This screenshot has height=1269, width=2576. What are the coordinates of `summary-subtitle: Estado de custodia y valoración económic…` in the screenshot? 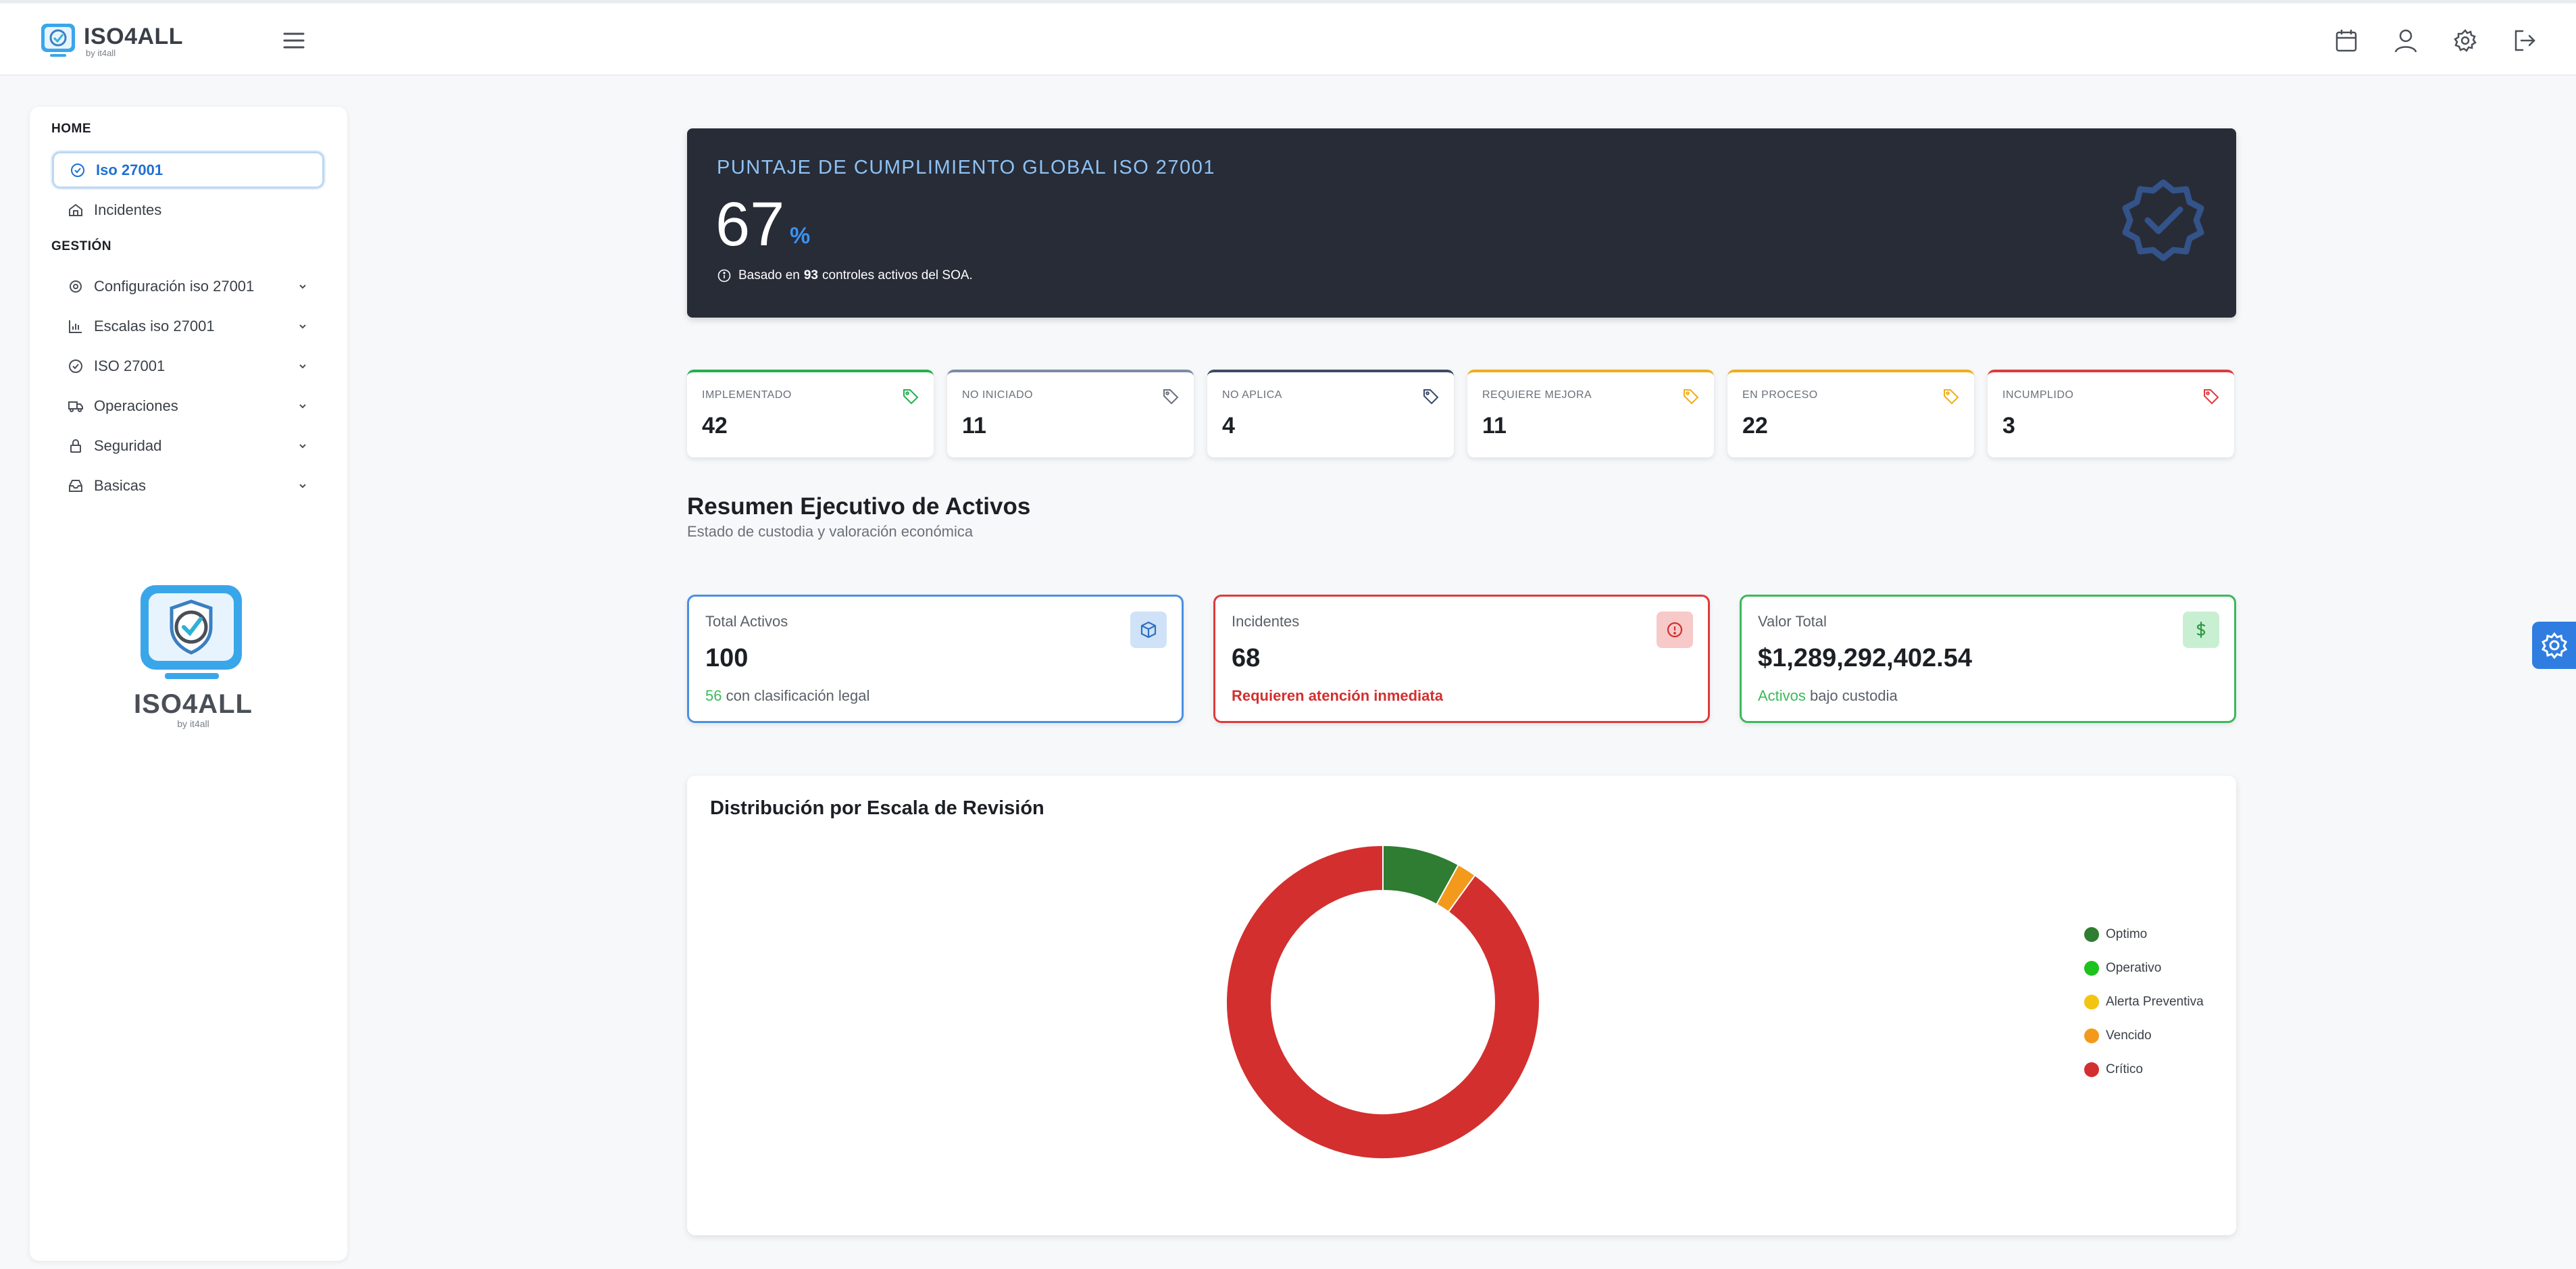 It's located at (830, 531).